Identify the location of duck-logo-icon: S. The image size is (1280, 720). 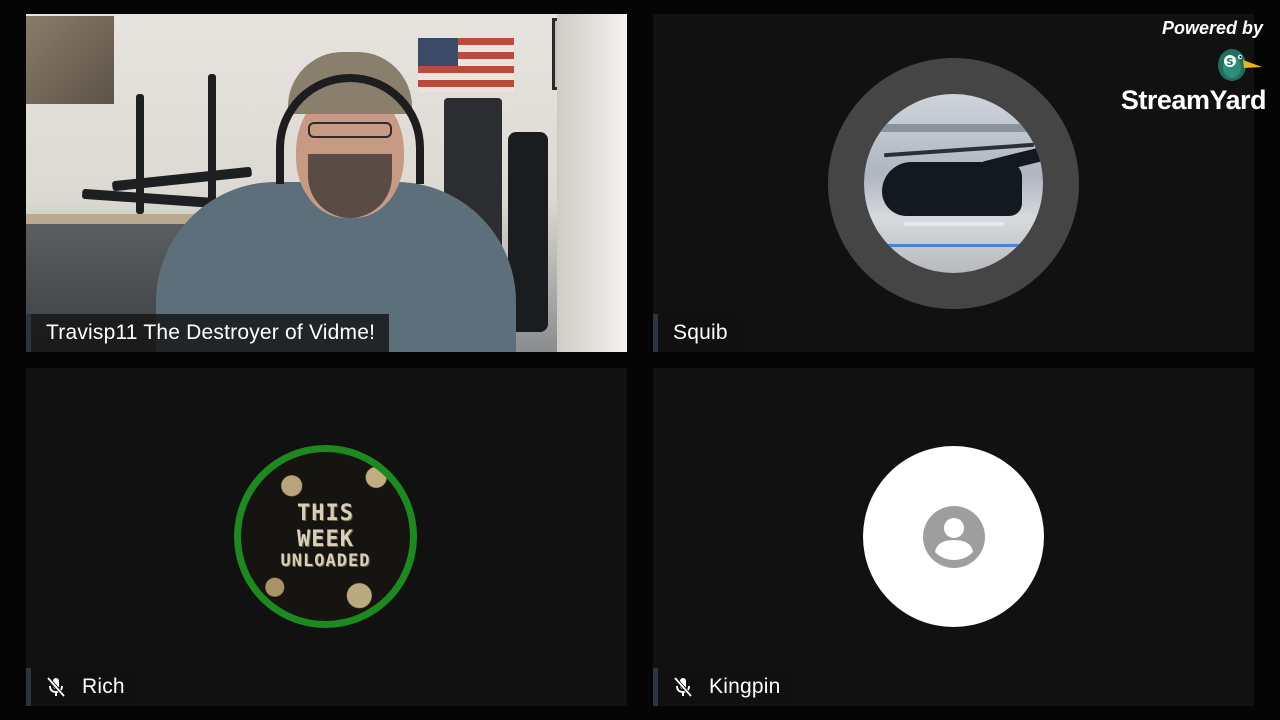
(1240, 65).